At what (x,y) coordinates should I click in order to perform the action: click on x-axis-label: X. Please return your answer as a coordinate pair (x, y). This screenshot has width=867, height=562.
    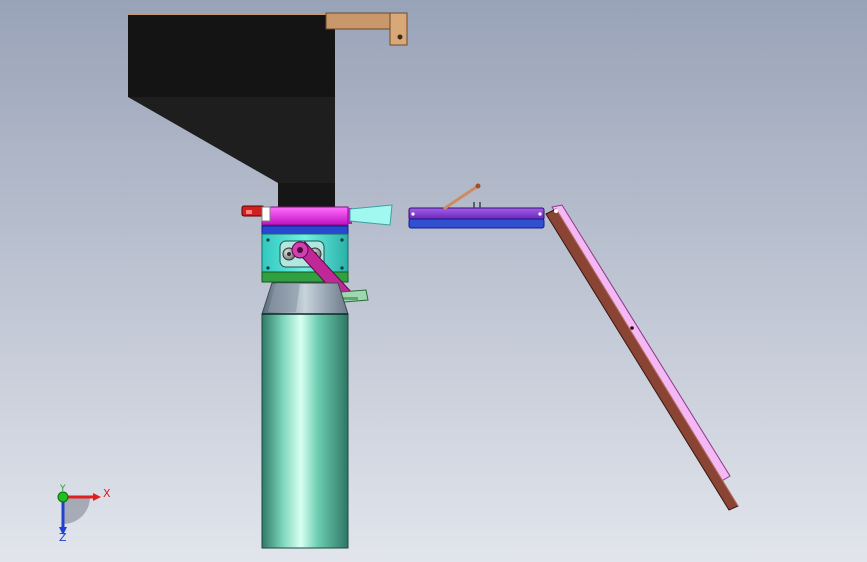
    Looking at the image, I should click on (107, 493).